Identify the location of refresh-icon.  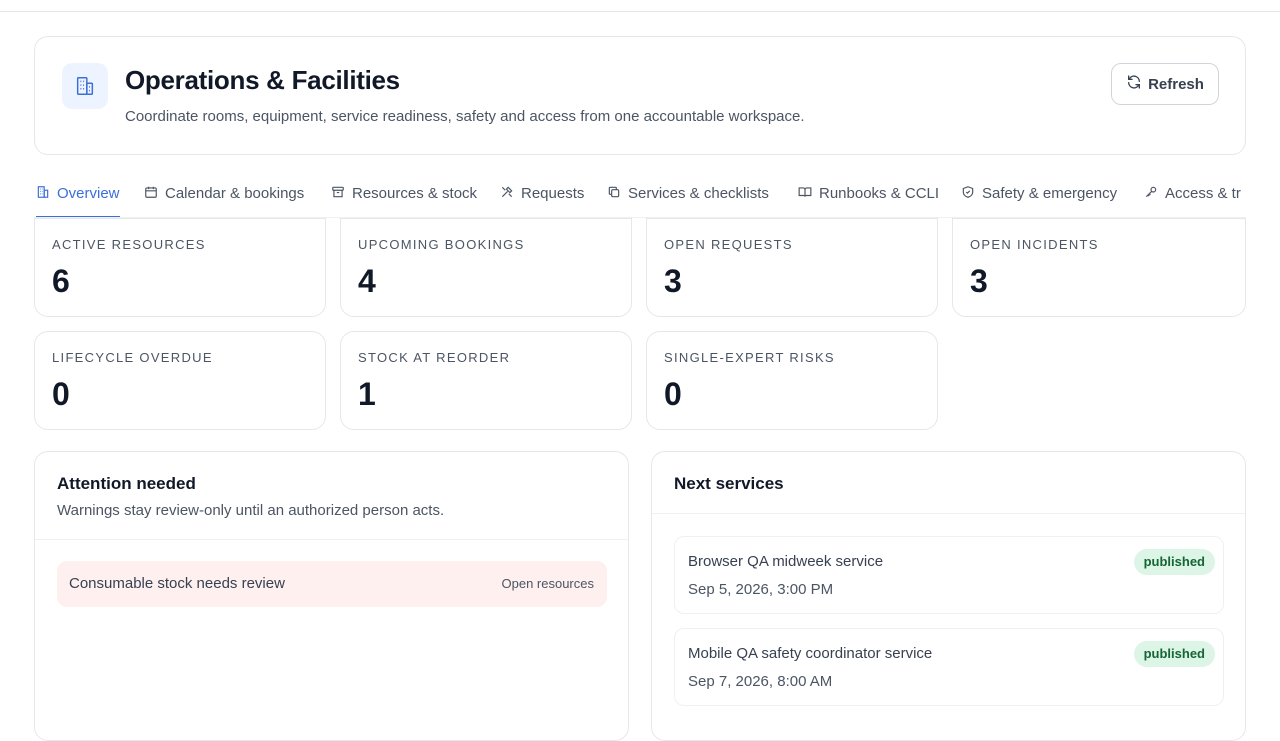
(1134, 84).